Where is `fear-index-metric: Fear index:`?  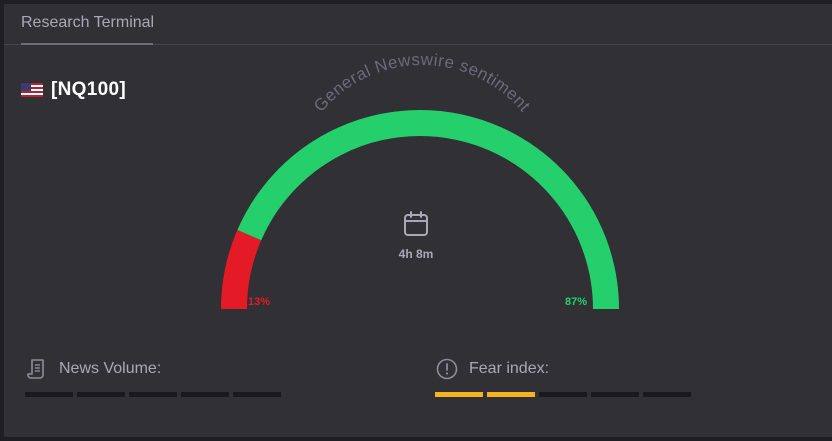 fear-index-metric: Fear index: is located at coordinates (492, 369).